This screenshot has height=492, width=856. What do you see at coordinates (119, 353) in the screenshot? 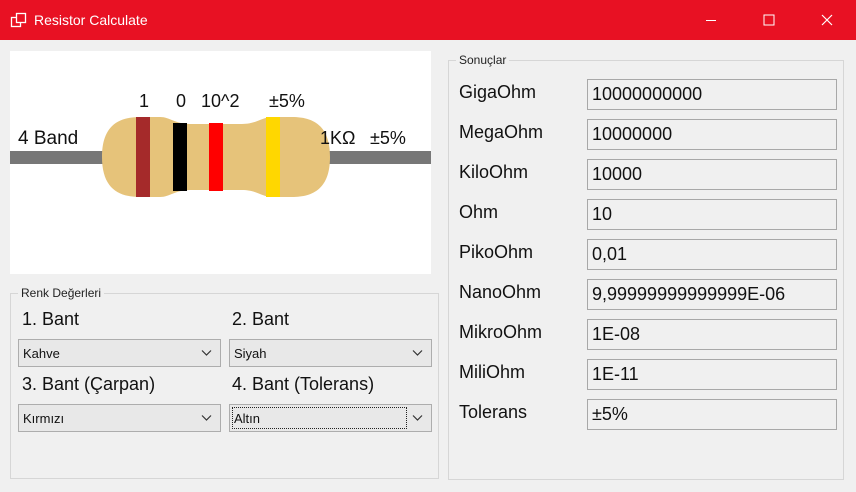
I see `band-1-select: Kahve` at bounding box center [119, 353].